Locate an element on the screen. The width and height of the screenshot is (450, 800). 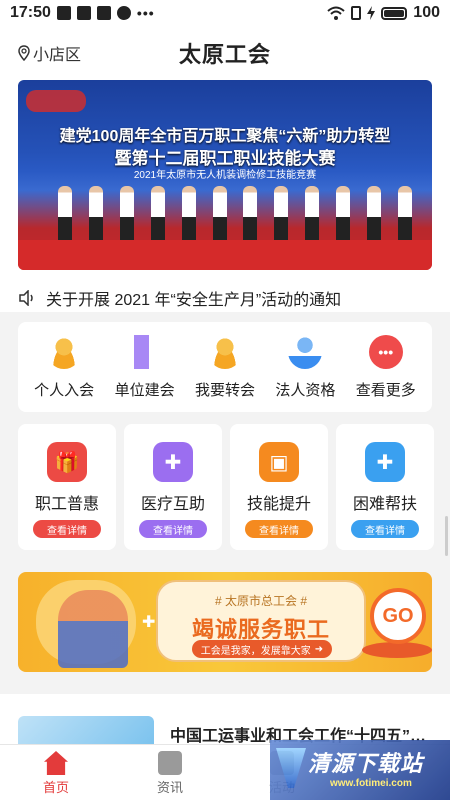
status-time: 17:50 is located at coordinates (30, 12).